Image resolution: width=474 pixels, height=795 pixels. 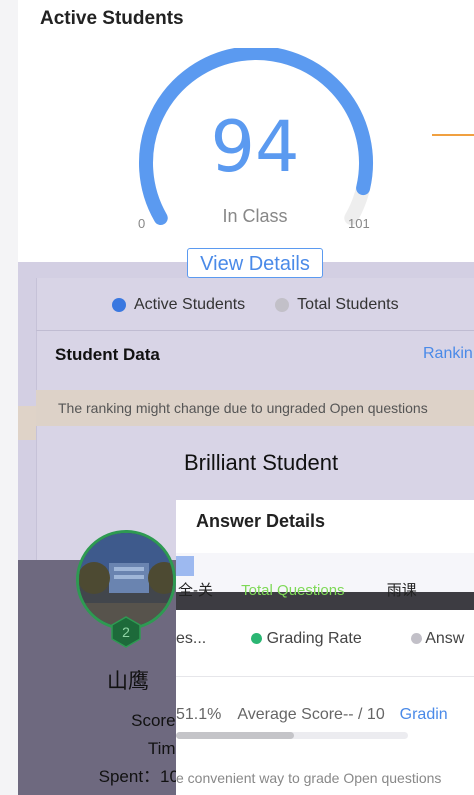 I want to click on rank-badge: 2, so click(x=126, y=632).